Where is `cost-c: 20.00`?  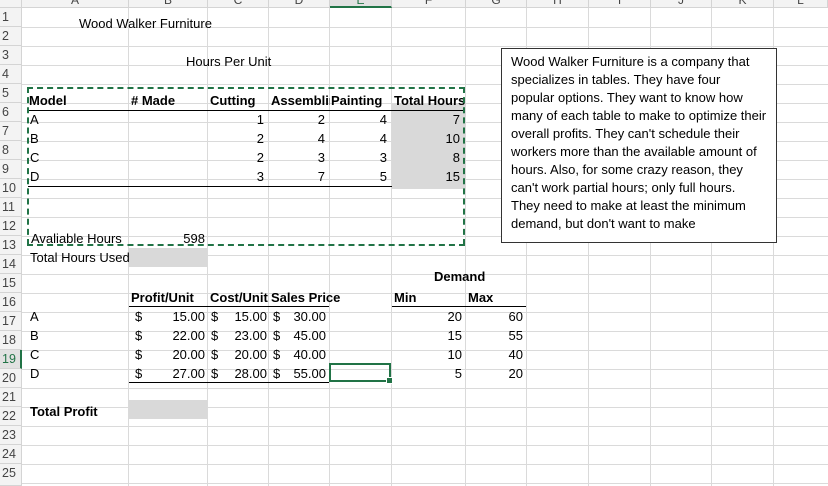 cost-c: 20.00 is located at coordinates (237, 354).